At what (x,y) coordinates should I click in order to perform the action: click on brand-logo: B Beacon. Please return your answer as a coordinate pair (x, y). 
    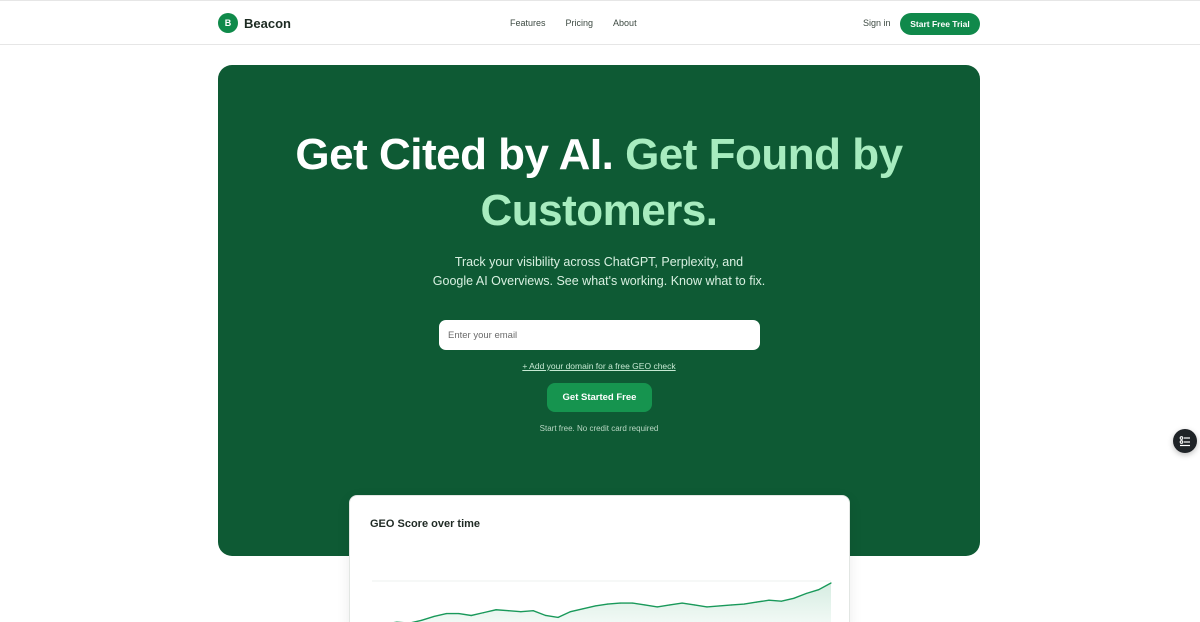
    Looking at the image, I should click on (254, 23).